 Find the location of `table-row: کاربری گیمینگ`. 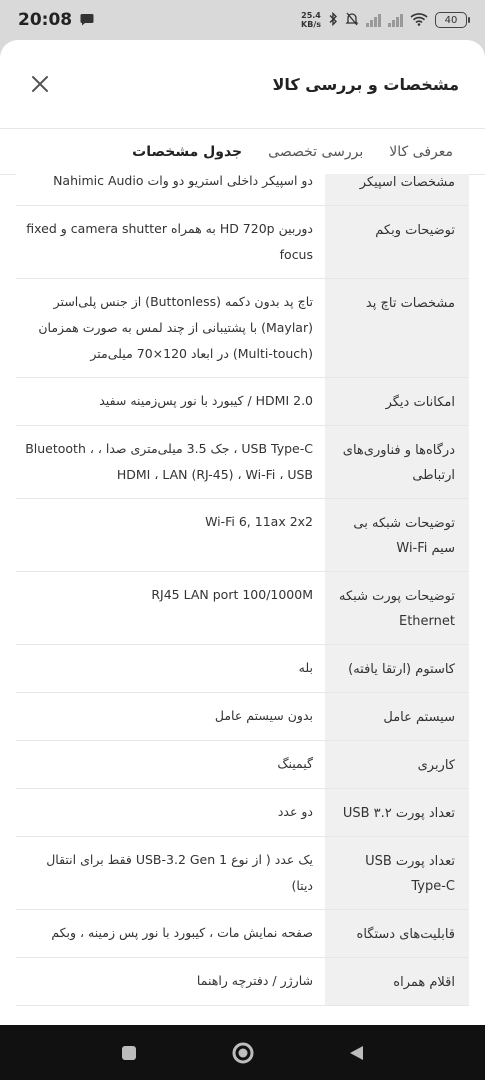

table-row: کاربری گیمینگ is located at coordinates (242, 764).